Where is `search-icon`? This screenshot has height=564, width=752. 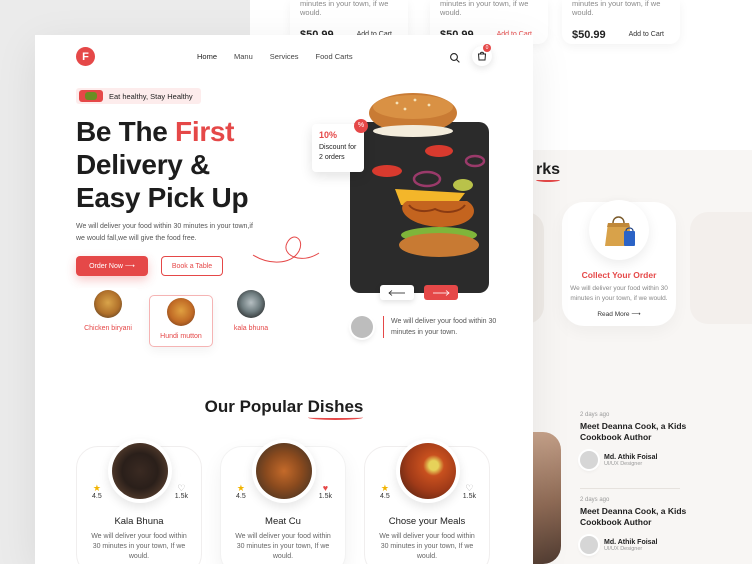
search-icon is located at coordinates (455, 57).